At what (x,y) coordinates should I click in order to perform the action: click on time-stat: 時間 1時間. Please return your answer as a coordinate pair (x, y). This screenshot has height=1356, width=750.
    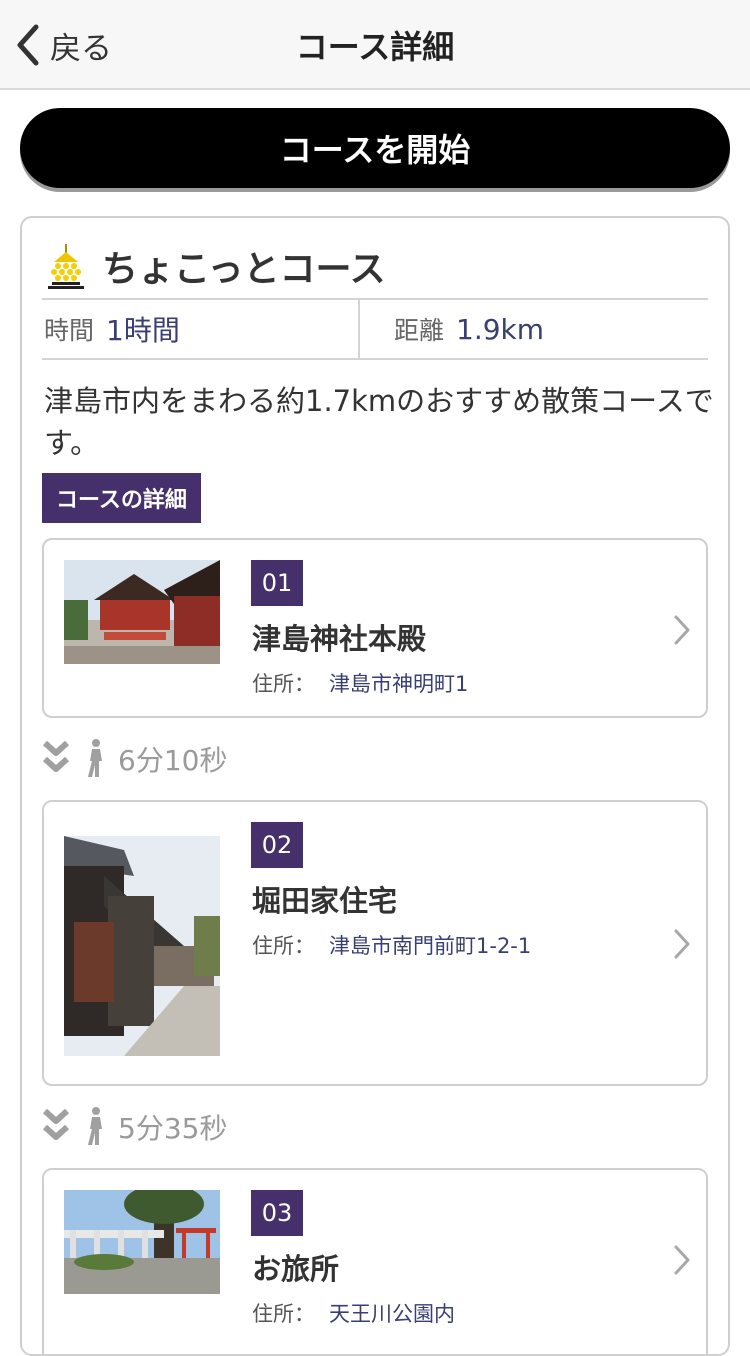
    Looking at the image, I should click on (201, 329).